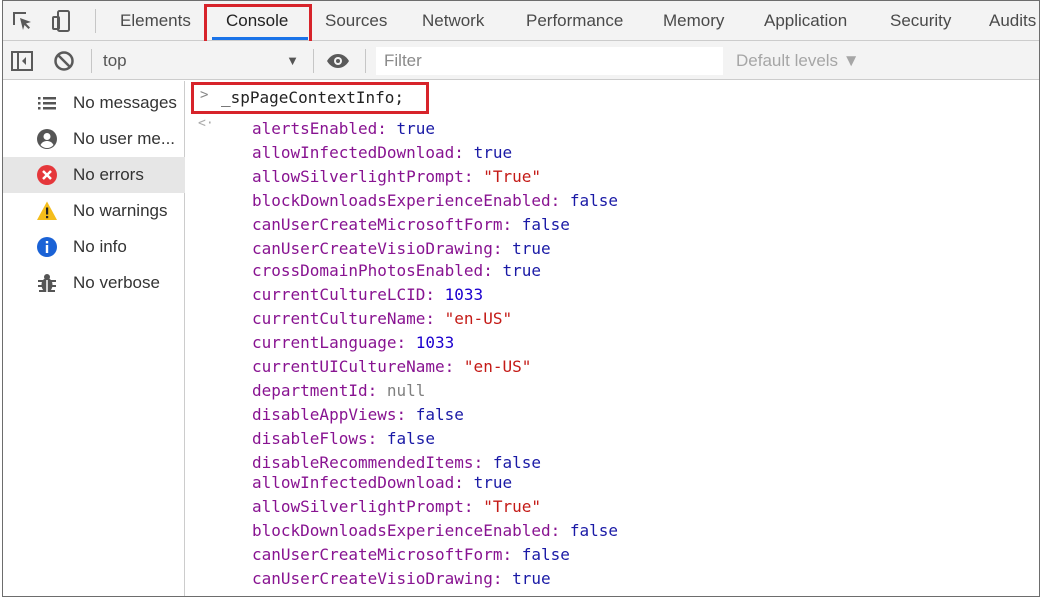 This screenshot has height=599, width=1042. I want to click on tab-memory: Memory, so click(693, 21).